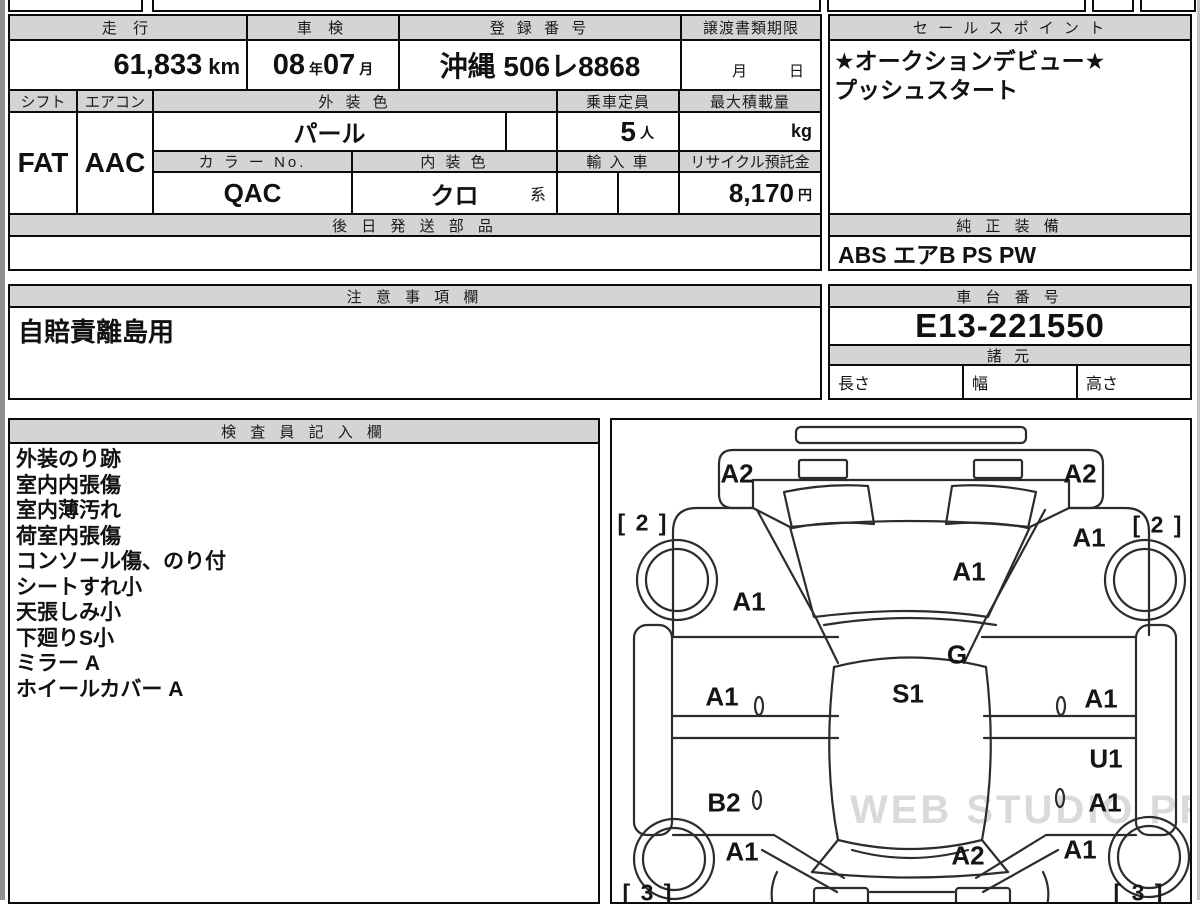 This screenshot has height=904, width=1200. Describe the element at coordinates (1010, 355) in the screenshot. I see `specs-header: 諸 元` at that location.